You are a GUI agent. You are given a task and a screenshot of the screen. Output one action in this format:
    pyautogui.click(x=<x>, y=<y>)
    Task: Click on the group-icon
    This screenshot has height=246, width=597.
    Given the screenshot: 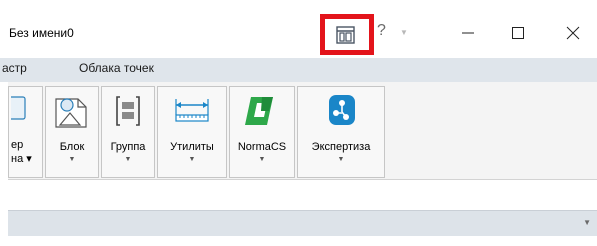 What is the action you would take?
    pyautogui.click(x=128, y=111)
    